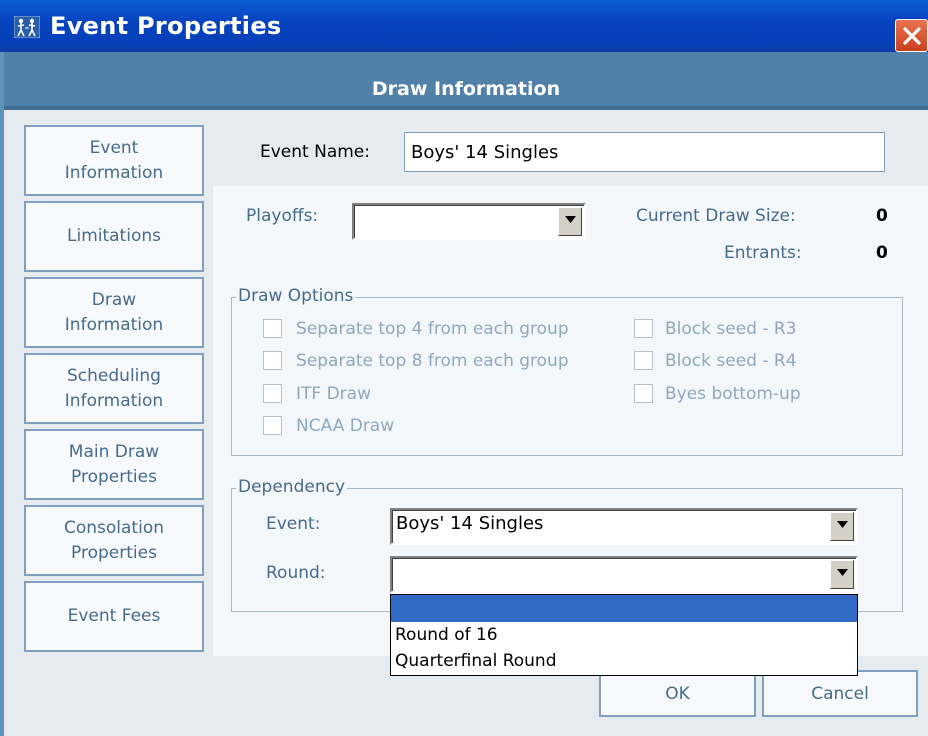  I want to click on page-title: Draw Information, so click(466, 89).